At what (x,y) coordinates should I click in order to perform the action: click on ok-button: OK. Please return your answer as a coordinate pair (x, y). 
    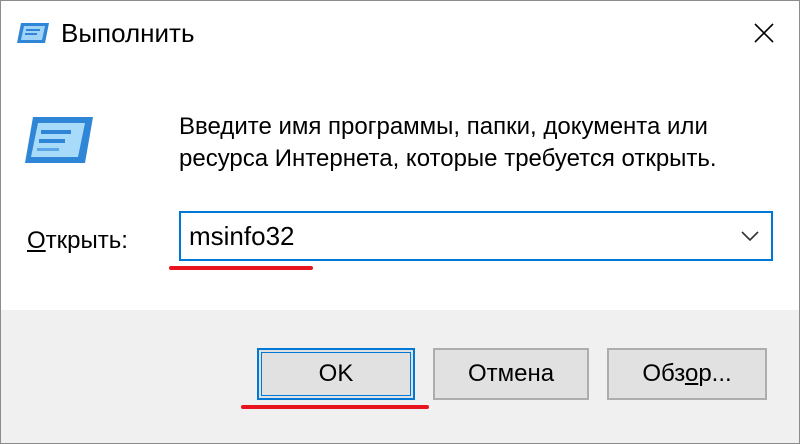
    Looking at the image, I should click on (336, 374).